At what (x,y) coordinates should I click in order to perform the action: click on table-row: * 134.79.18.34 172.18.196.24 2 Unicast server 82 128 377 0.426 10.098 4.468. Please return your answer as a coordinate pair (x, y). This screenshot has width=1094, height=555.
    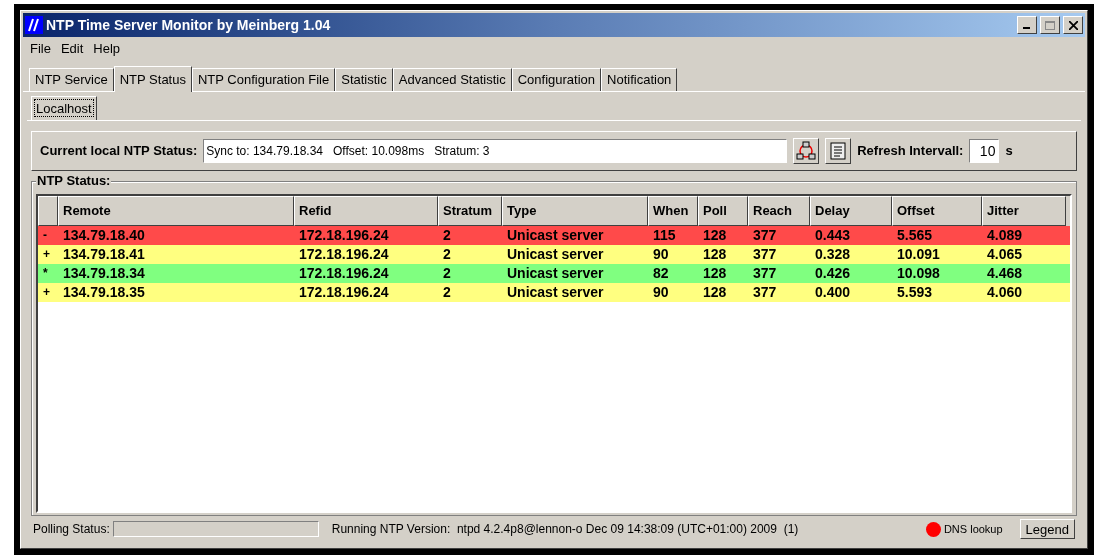
    Looking at the image, I should click on (554, 273).